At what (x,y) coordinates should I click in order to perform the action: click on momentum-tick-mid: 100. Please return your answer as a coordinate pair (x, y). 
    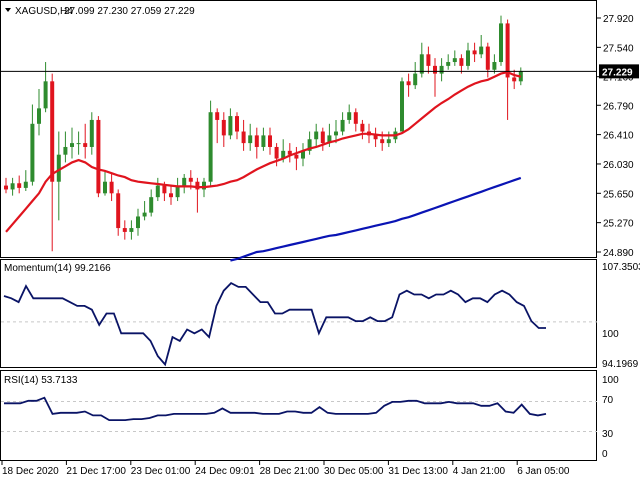
    Looking at the image, I should click on (610, 334).